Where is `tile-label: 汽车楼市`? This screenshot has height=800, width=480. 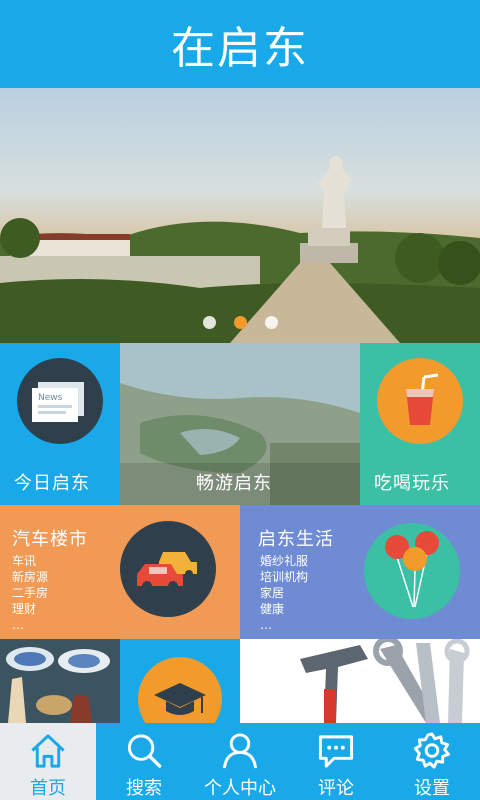
tile-label: 汽车楼市 is located at coordinates (50, 539).